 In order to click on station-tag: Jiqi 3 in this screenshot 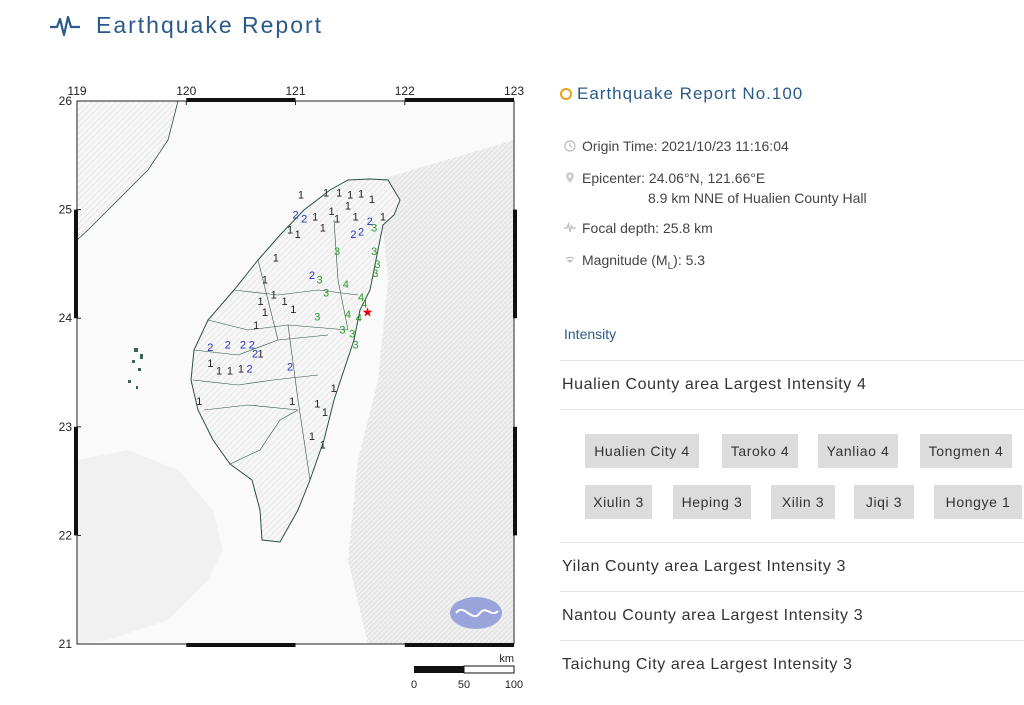, I will do `click(884, 501)`.